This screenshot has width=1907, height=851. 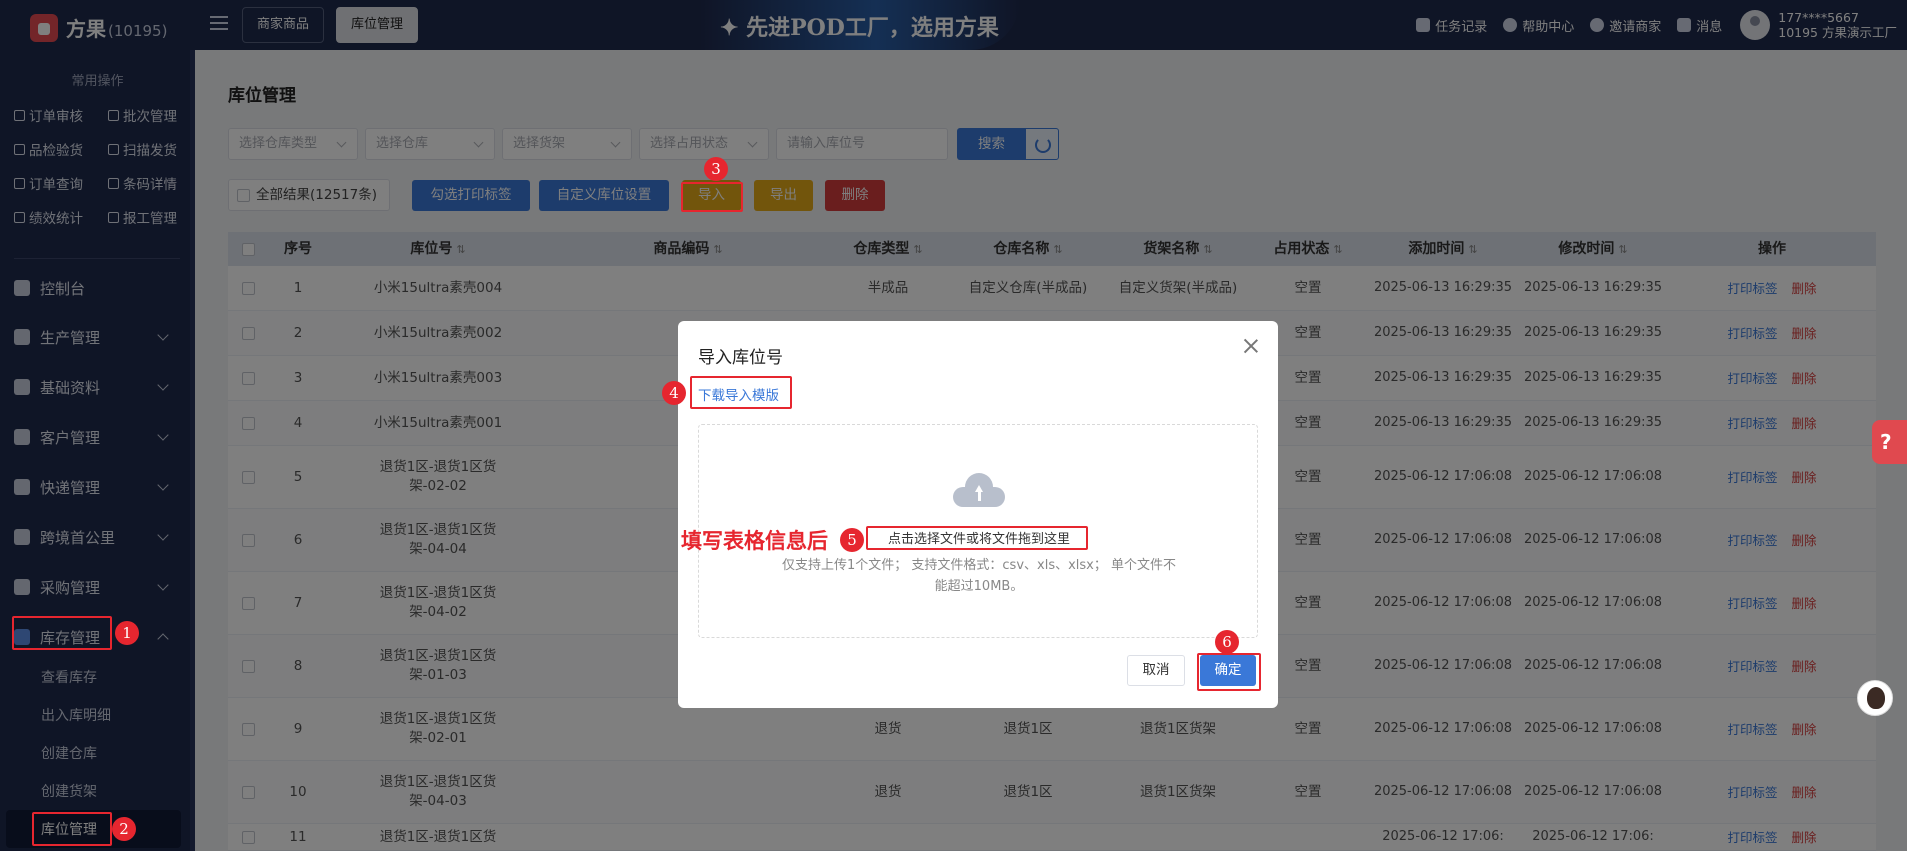 I want to click on cancel-button: 取消, so click(x=1156, y=670).